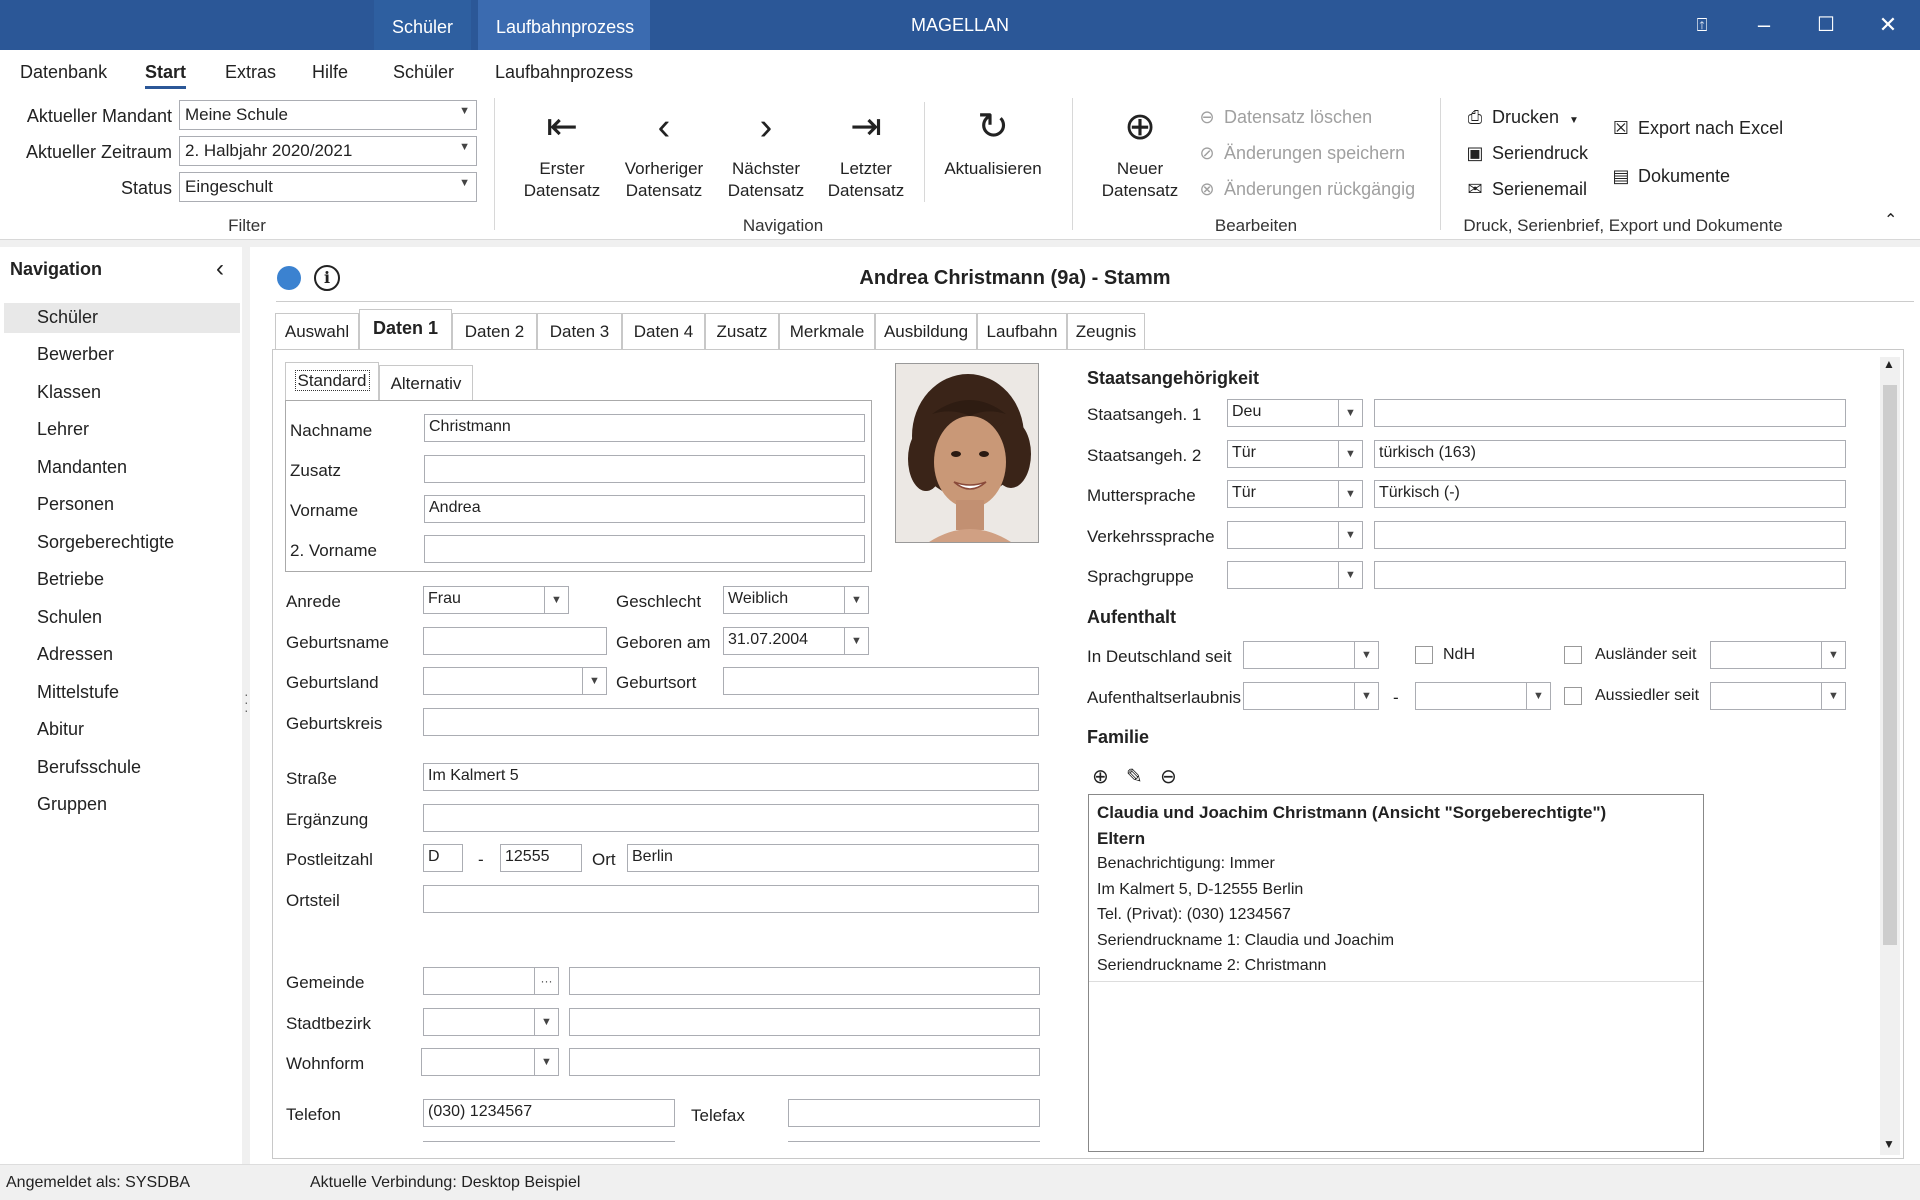 The image size is (1920, 1200). Describe the element at coordinates (1022, 331) in the screenshot. I see `tab-laufbahn: Laufbahn` at that location.